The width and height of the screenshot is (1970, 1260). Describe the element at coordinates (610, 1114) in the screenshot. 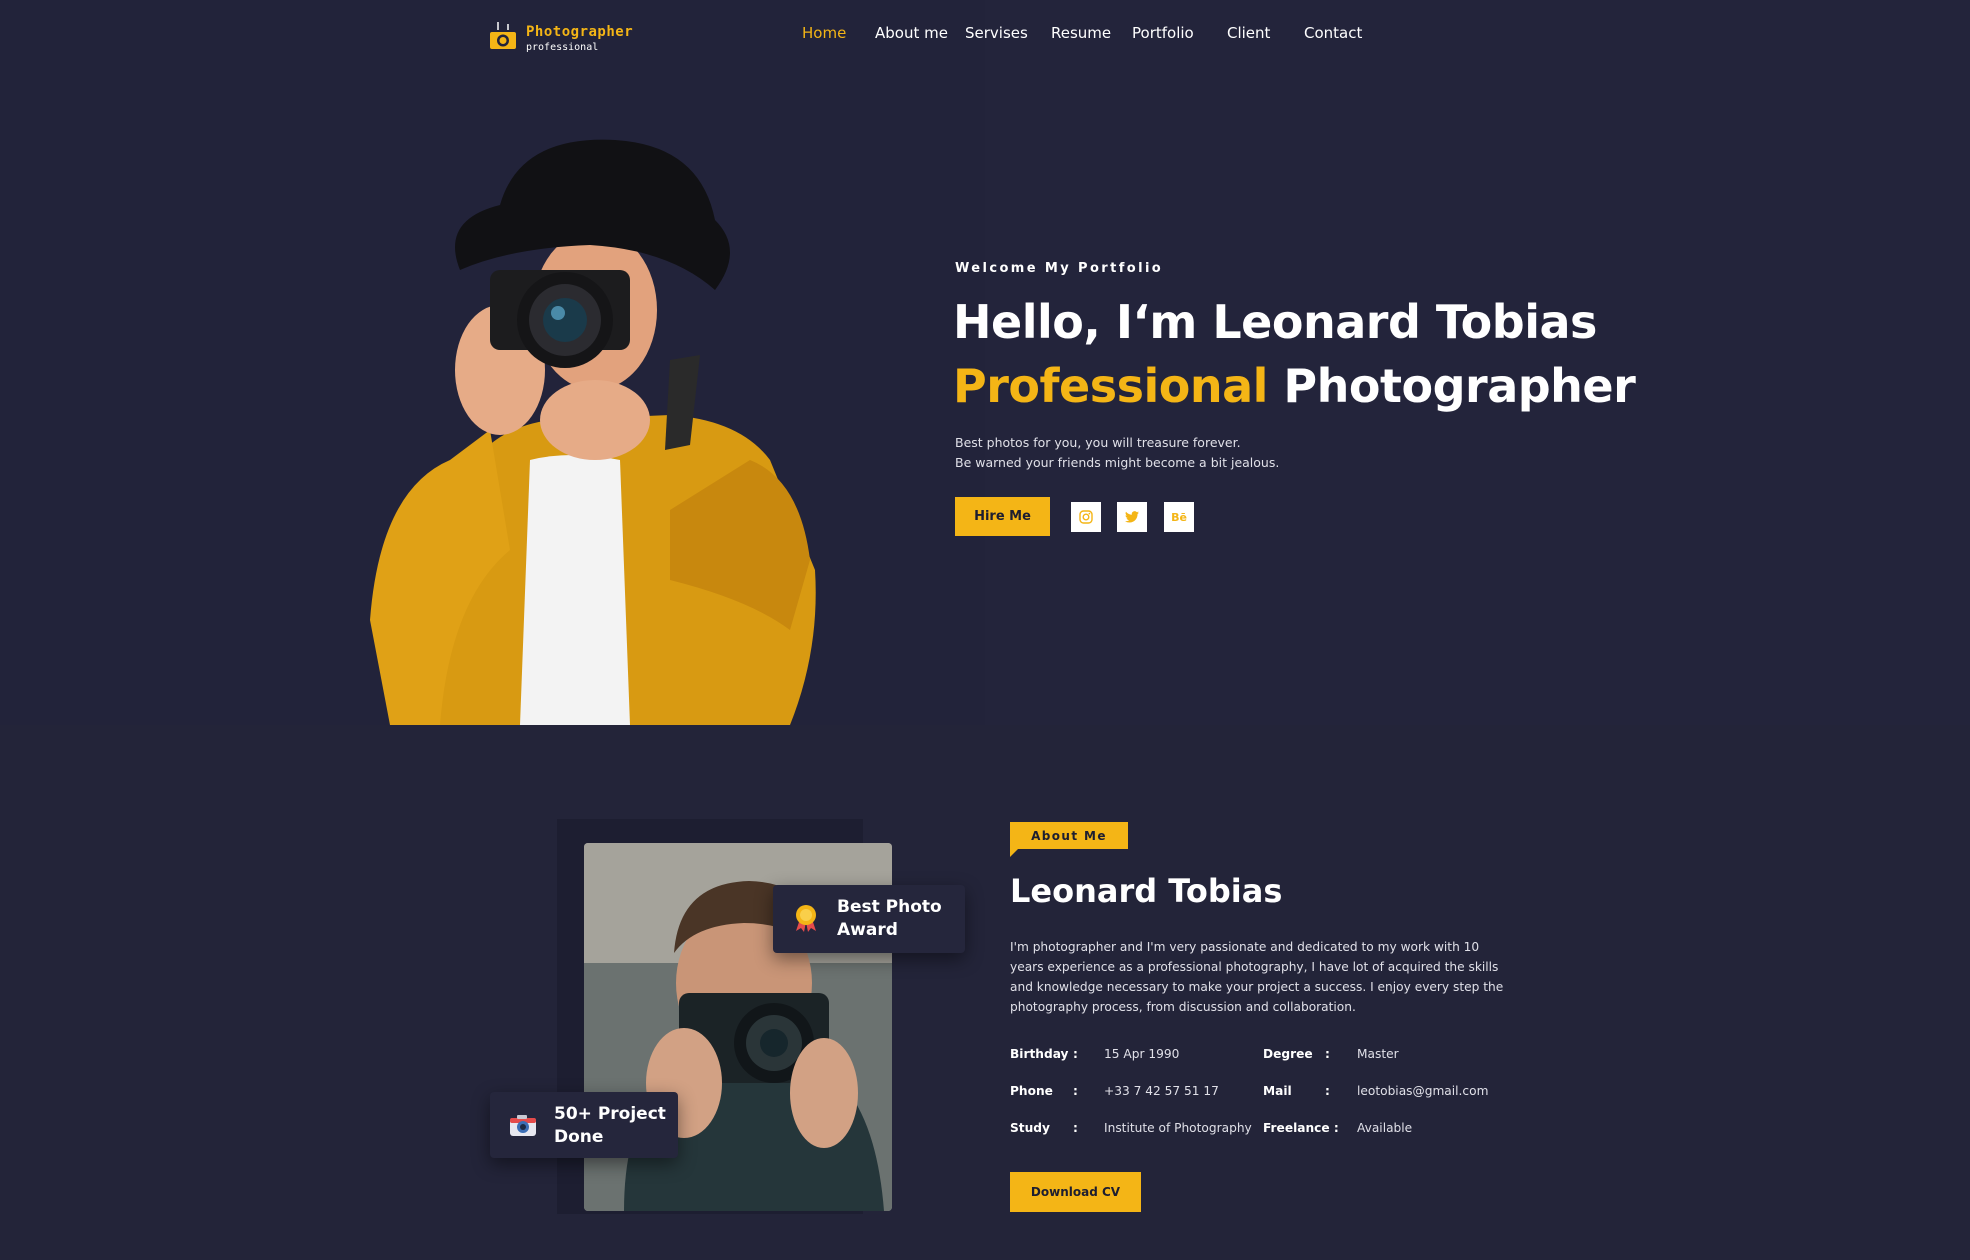

I see `project-line1: 50+ Project` at that location.